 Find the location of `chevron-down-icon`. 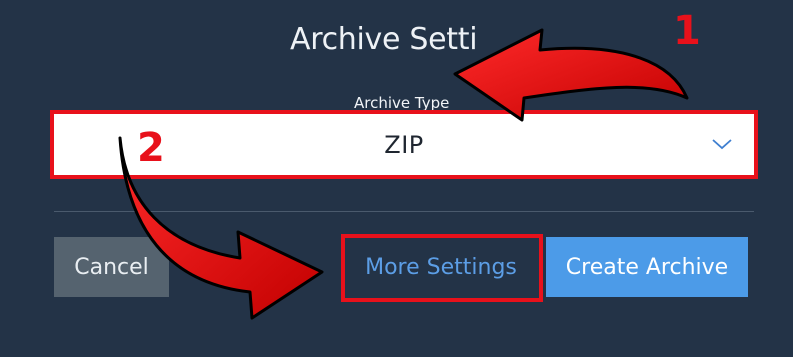

chevron-down-icon is located at coordinates (722, 144).